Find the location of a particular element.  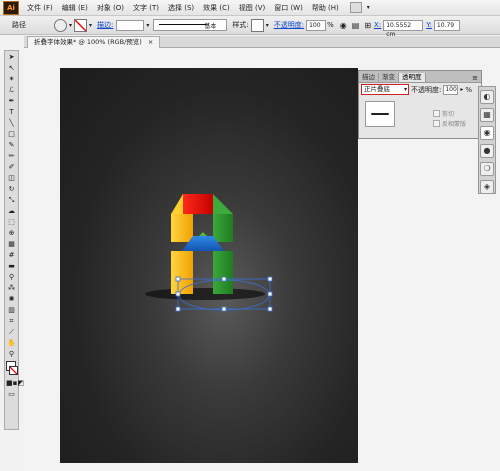

fill-swatch is located at coordinates (60, 25).